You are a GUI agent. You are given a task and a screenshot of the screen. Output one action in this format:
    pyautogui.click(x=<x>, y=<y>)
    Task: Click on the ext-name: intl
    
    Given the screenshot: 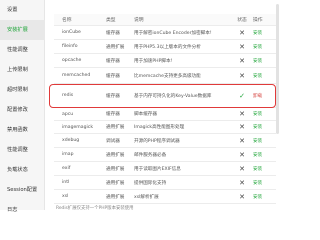 What is the action you would take?
    pyautogui.click(x=66, y=182)
    